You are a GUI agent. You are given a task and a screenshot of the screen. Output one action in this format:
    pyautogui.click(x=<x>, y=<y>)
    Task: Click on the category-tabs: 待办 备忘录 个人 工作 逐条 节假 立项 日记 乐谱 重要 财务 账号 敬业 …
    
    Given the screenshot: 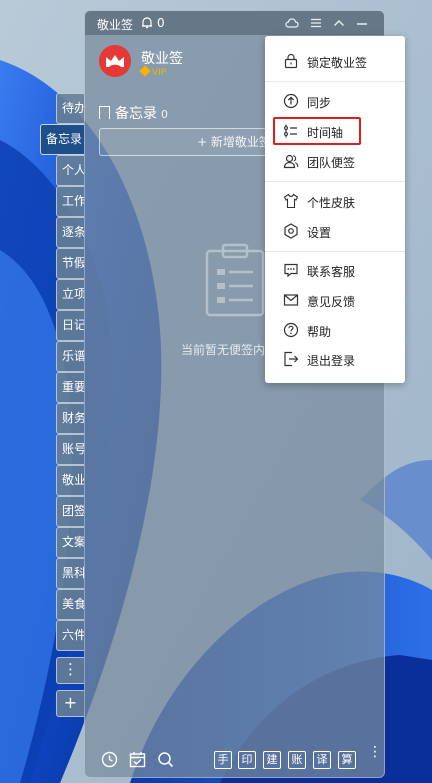 What is the action you would take?
    pyautogui.click(x=62, y=405)
    